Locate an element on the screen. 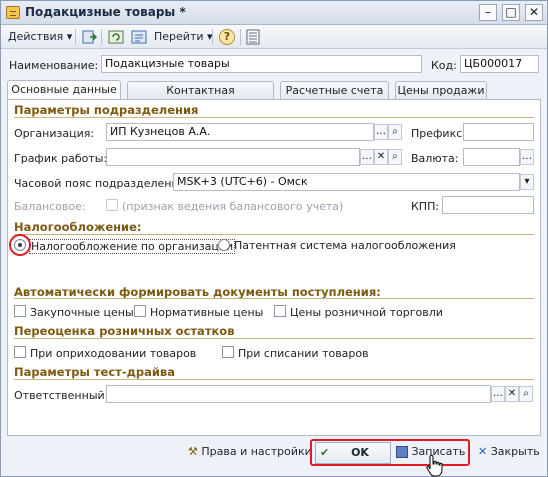  testdrive-section-title: Параметры тест-драйва is located at coordinates (94, 372).